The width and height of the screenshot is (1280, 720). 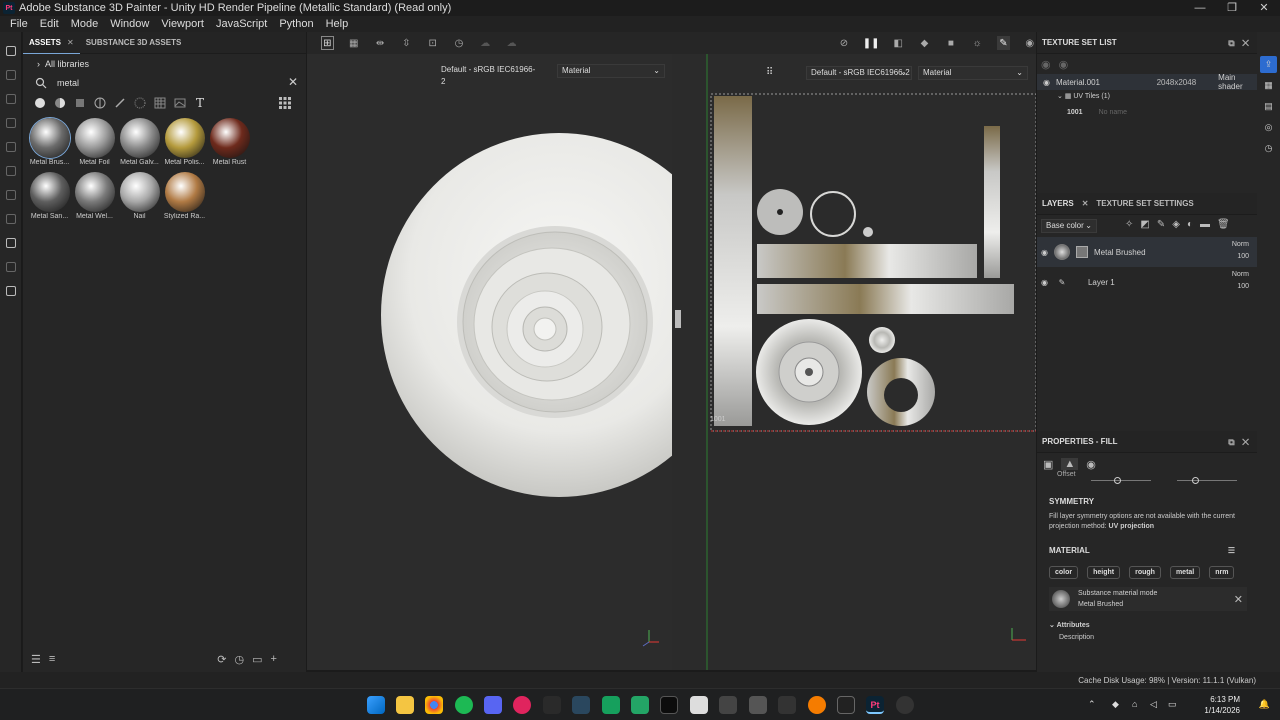 I want to click on file-explorer-icon, so click(x=405, y=705).